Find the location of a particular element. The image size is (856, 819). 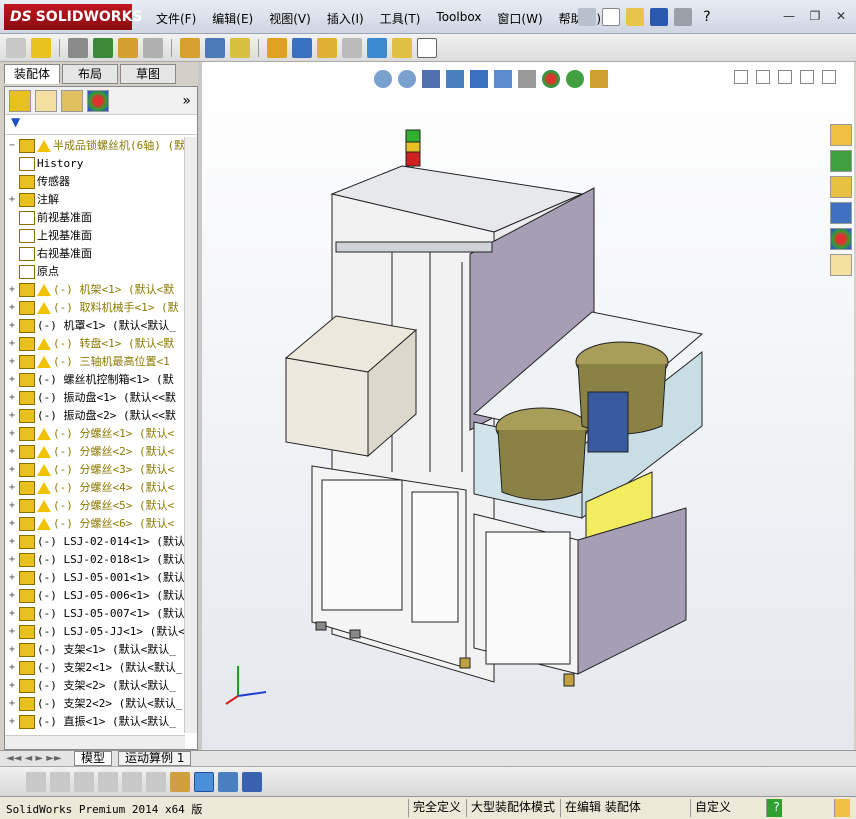

tab-assembly: 装配体 is located at coordinates (32, 74).